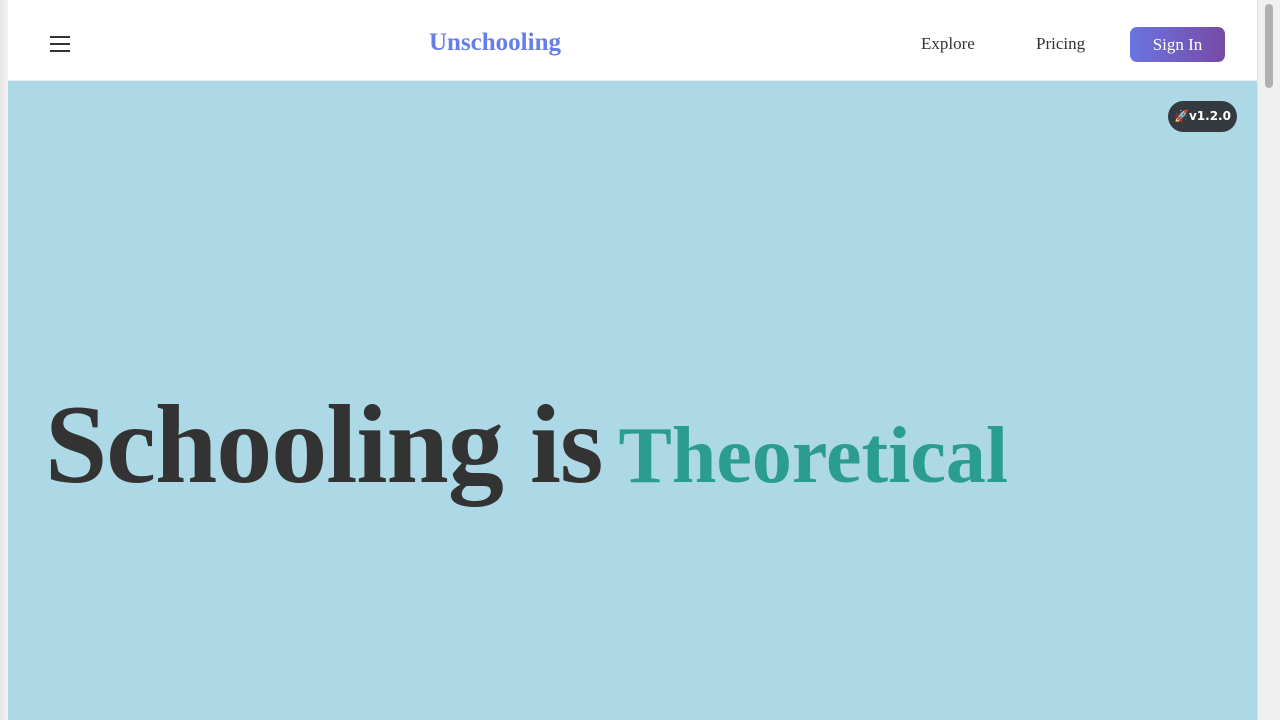 Image resolution: width=1280 pixels, height=720 pixels. What do you see at coordinates (495, 43) in the screenshot?
I see `brand-logo-link: Unschooling` at bounding box center [495, 43].